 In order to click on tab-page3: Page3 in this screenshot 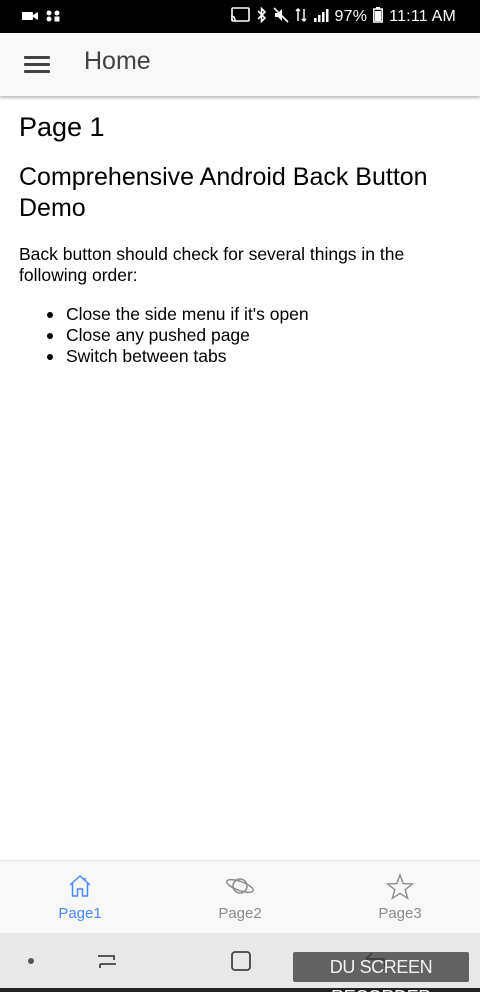, I will do `click(400, 897)`.